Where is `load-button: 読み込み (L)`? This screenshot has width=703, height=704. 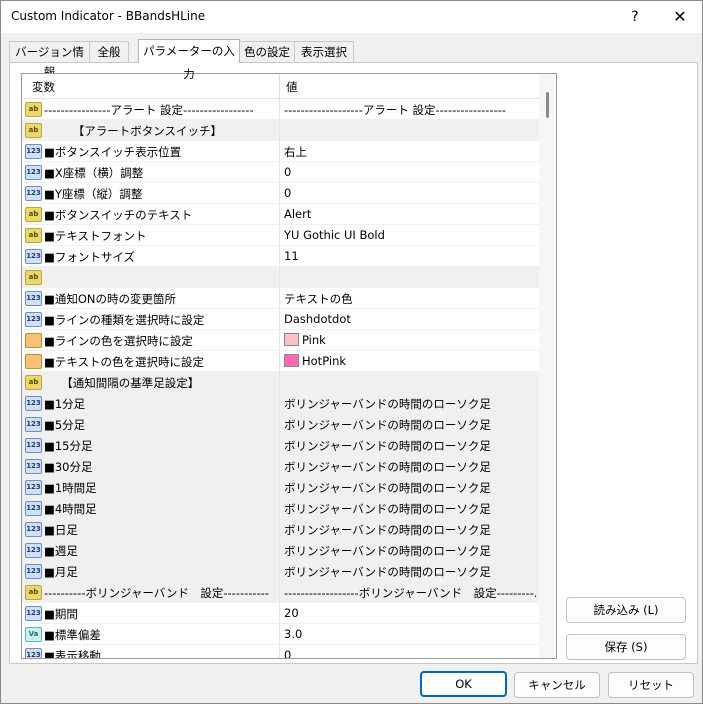
load-button: 読み込み (L) is located at coordinates (626, 610).